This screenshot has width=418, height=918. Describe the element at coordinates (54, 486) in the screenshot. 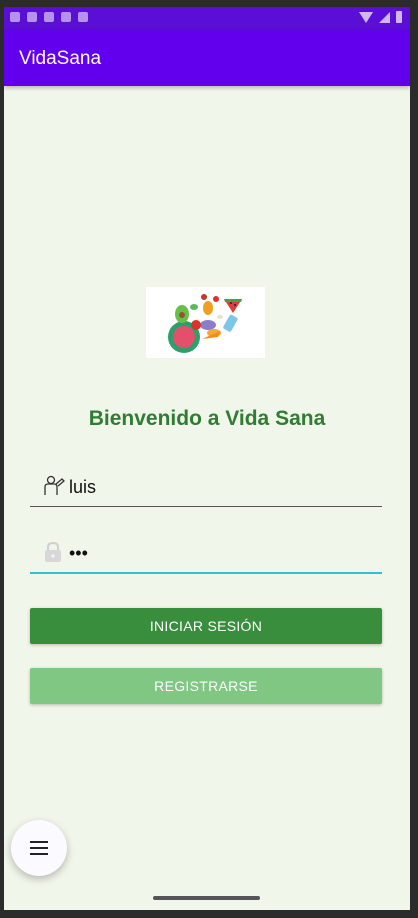

I see `user-icon` at that location.